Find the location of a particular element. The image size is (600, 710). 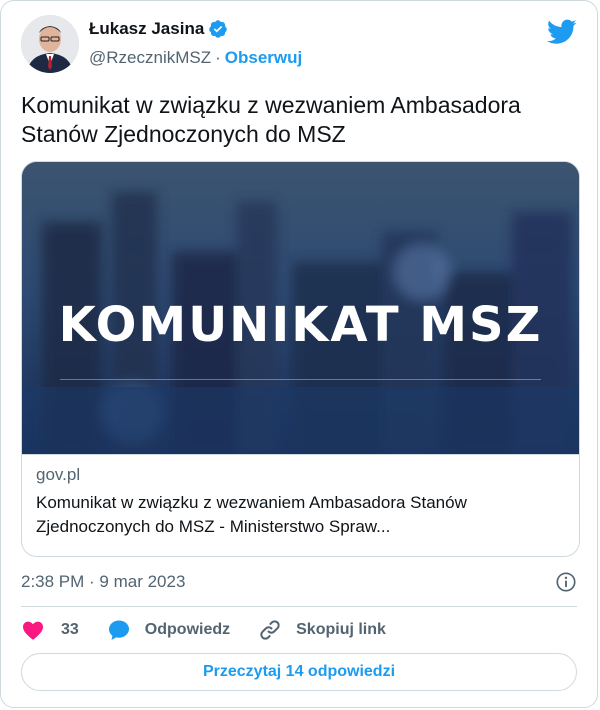

author-handle-row: @RzecznikMSZ · Obserwuj is located at coordinates (195, 58).